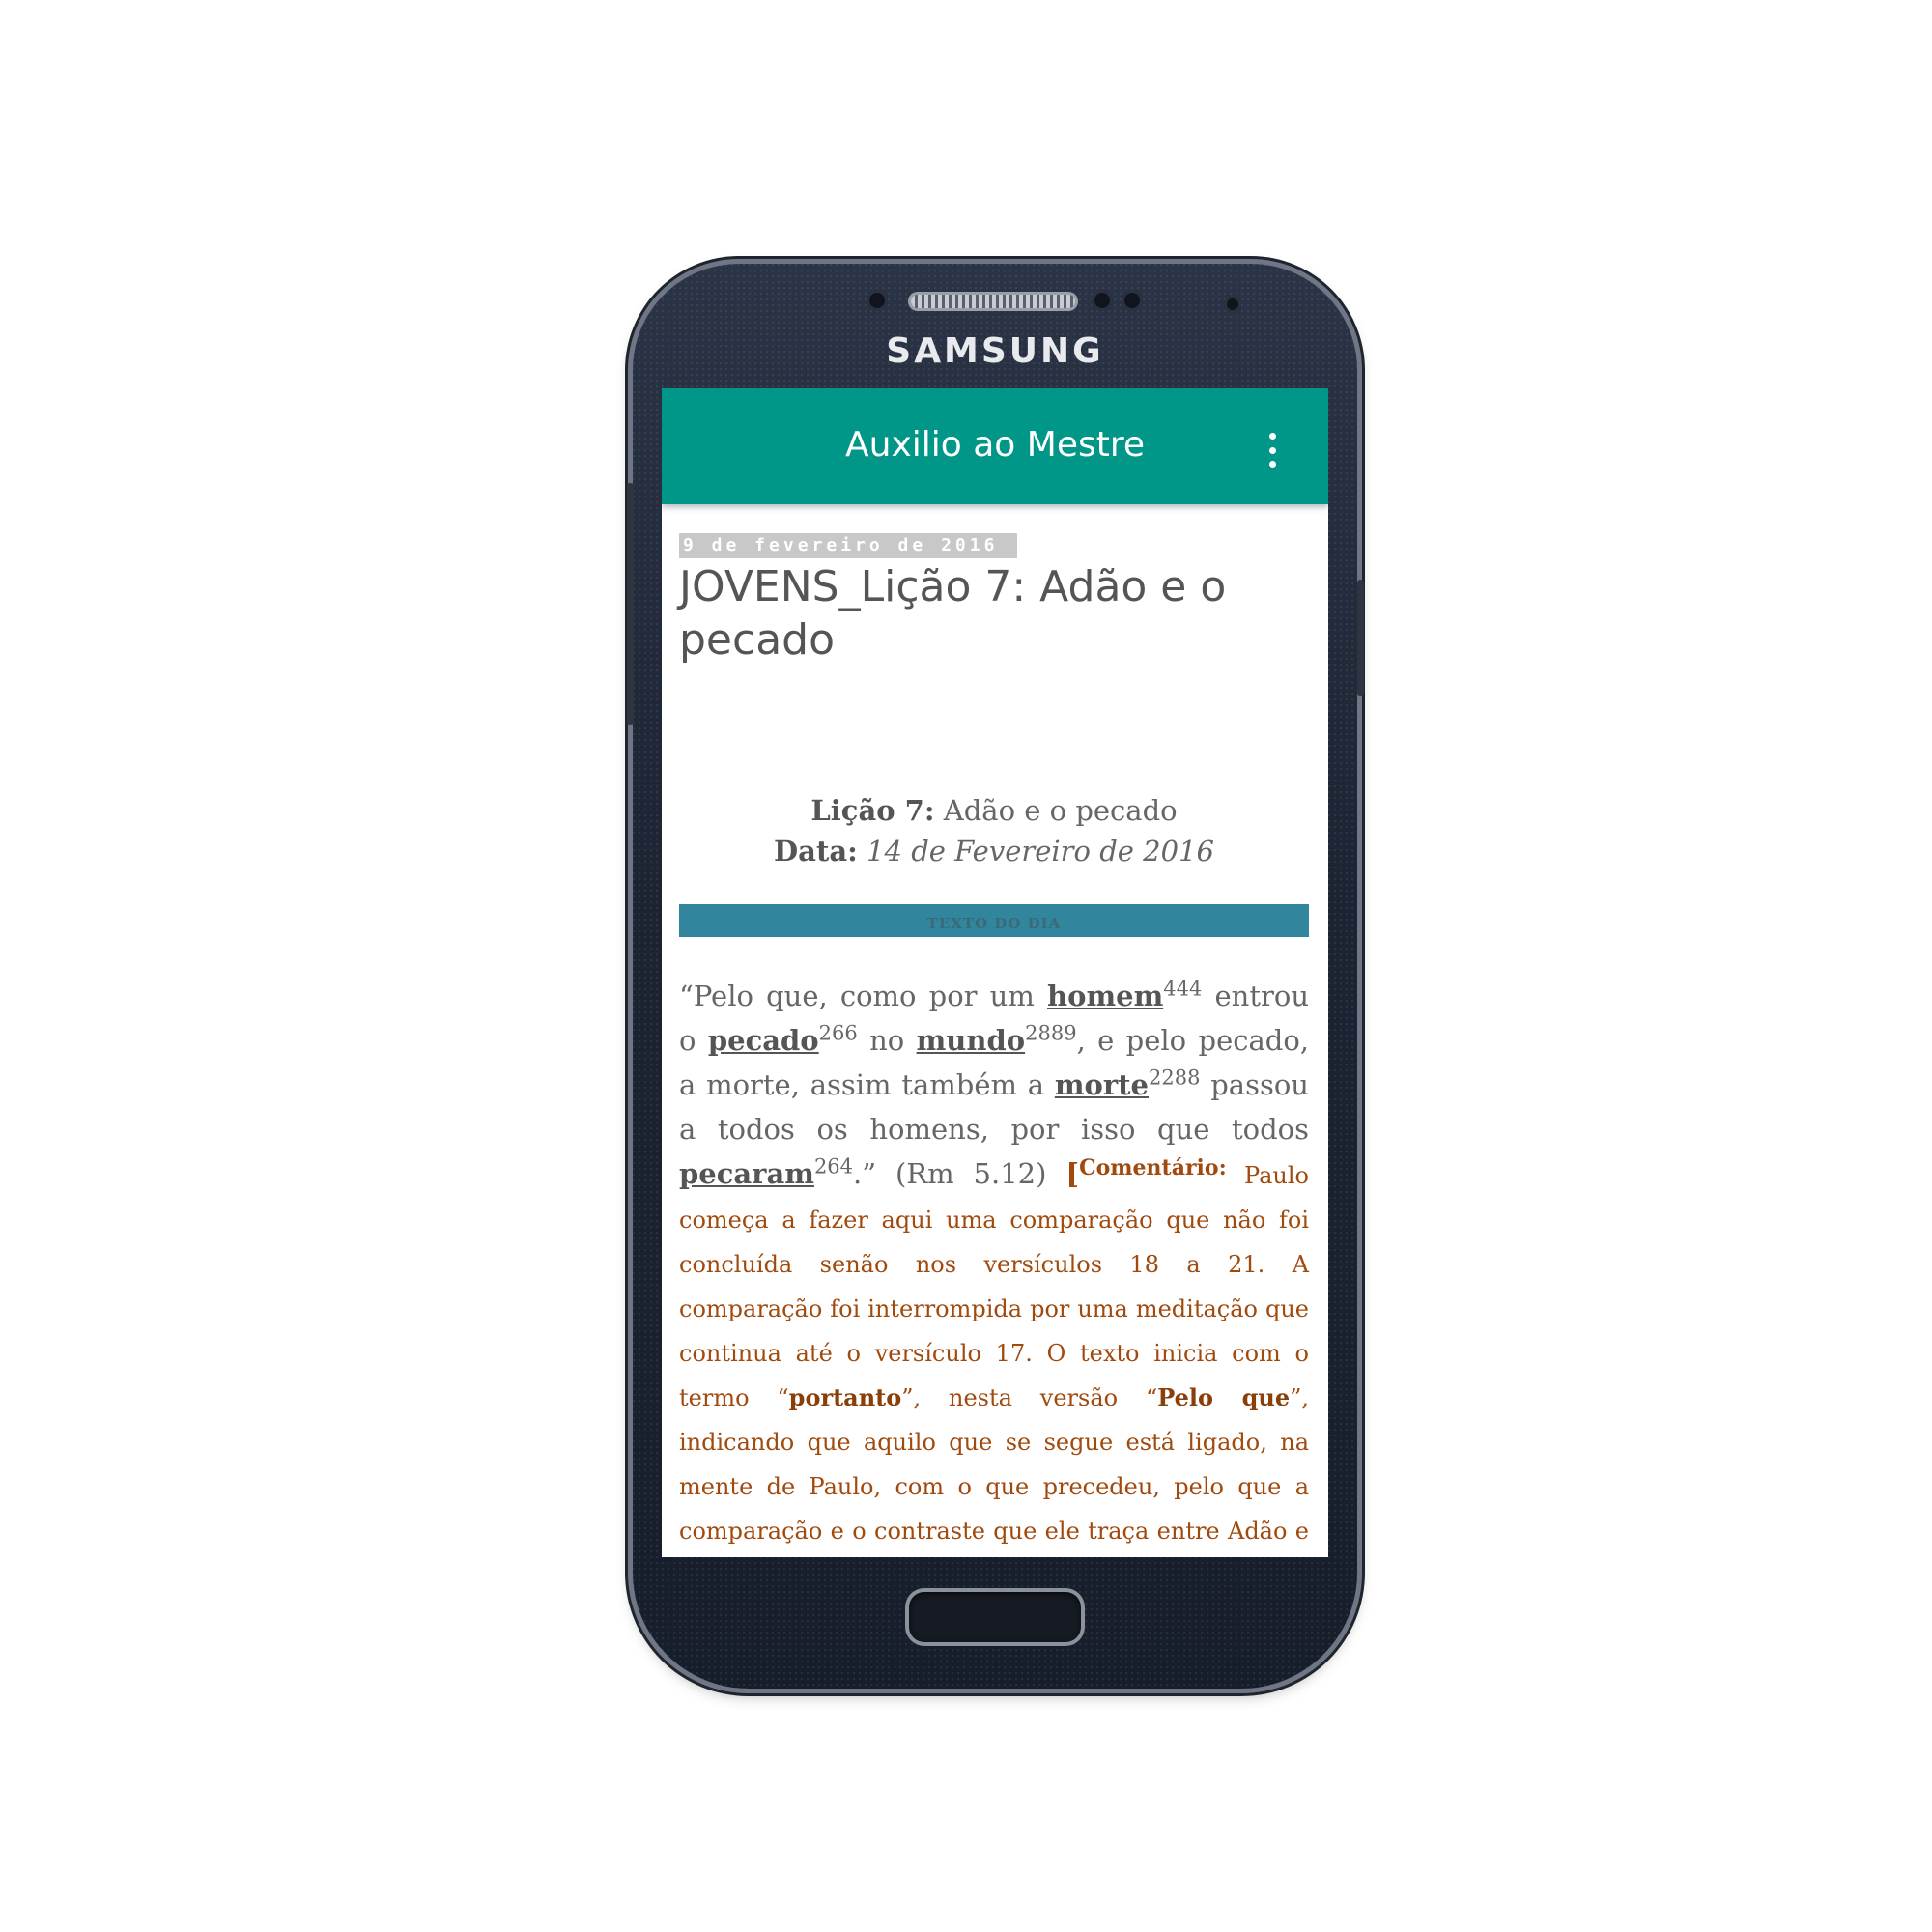  Describe the element at coordinates (1272, 450) in the screenshot. I see `more-vert-icon` at that location.